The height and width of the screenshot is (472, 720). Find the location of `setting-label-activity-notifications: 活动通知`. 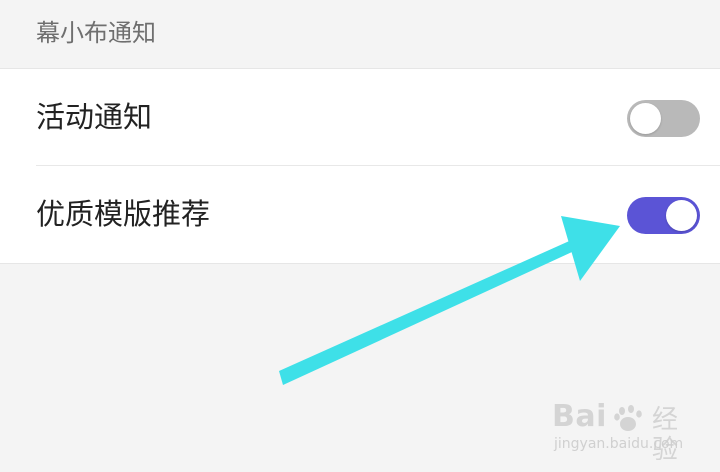

setting-label-activity-notifications: 活动通知 is located at coordinates (94, 117).